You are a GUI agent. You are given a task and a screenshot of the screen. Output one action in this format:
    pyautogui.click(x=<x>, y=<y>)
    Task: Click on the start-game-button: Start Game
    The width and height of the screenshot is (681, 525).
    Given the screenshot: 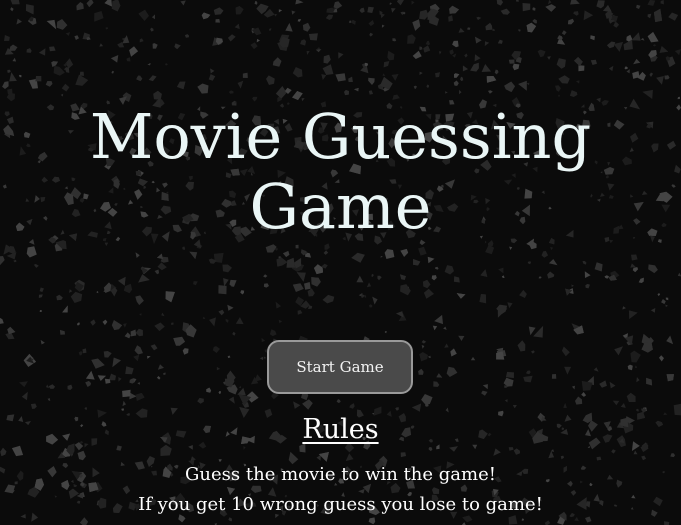 What is the action you would take?
    pyautogui.click(x=340, y=367)
    